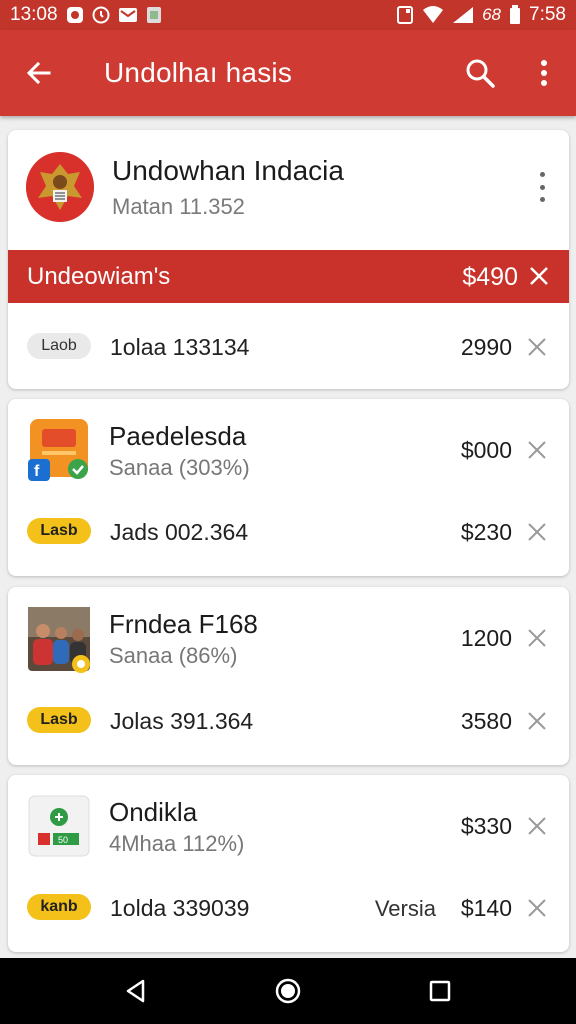 The height and width of the screenshot is (1024, 576). What do you see at coordinates (288, 347) in the screenshot?
I see `list-item: Laob 1olaa 133134 2990` at bounding box center [288, 347].